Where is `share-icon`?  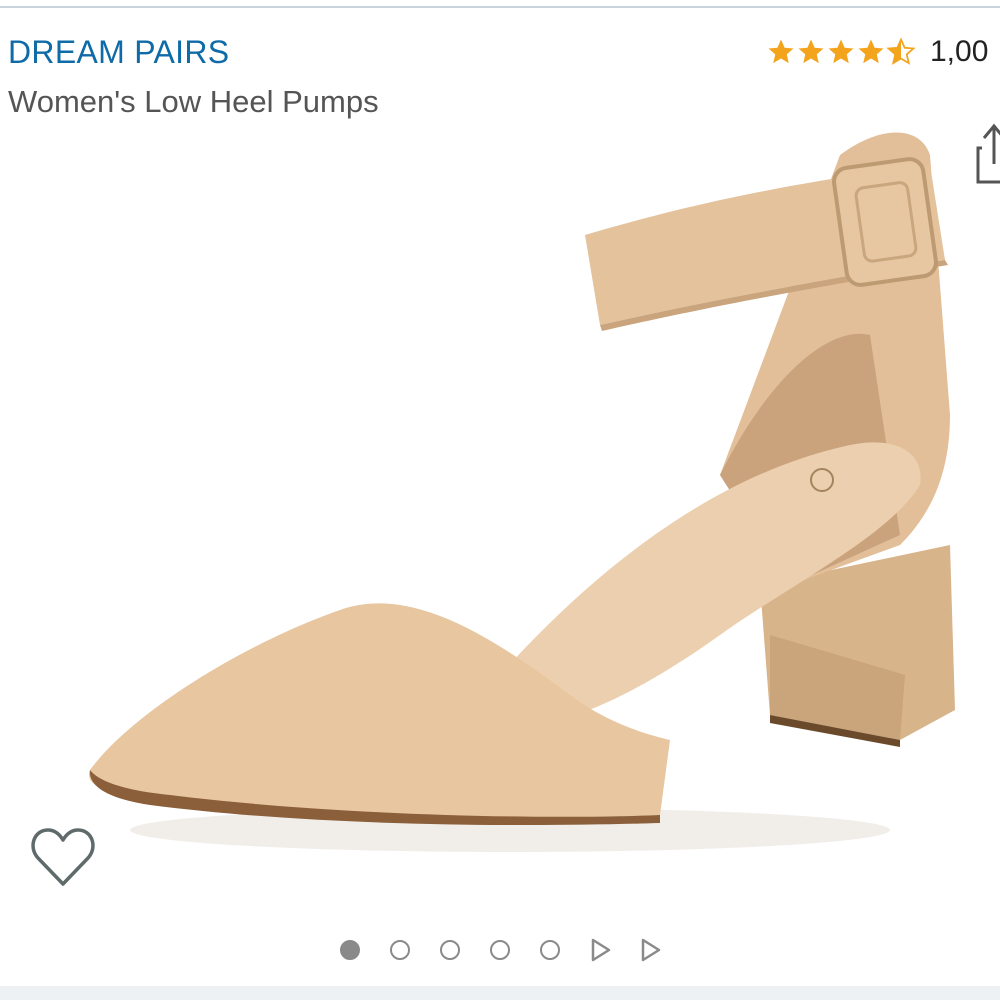 share-icon is located at coordinates (986, 152).